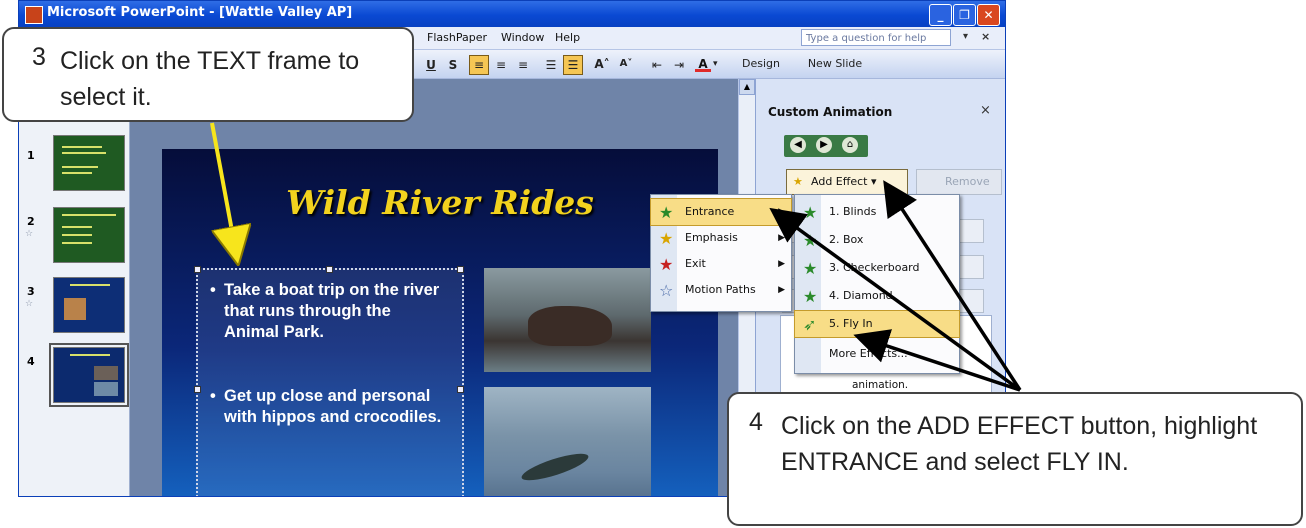 The image size is (1306, 528). I want to click on step-3-callout: 3 Click on the TEXT frame to select it., so click(208, 74).